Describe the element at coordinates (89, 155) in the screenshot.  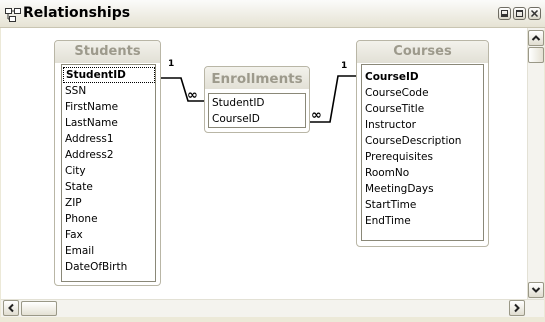
I see `students-field: Address2` at that location.